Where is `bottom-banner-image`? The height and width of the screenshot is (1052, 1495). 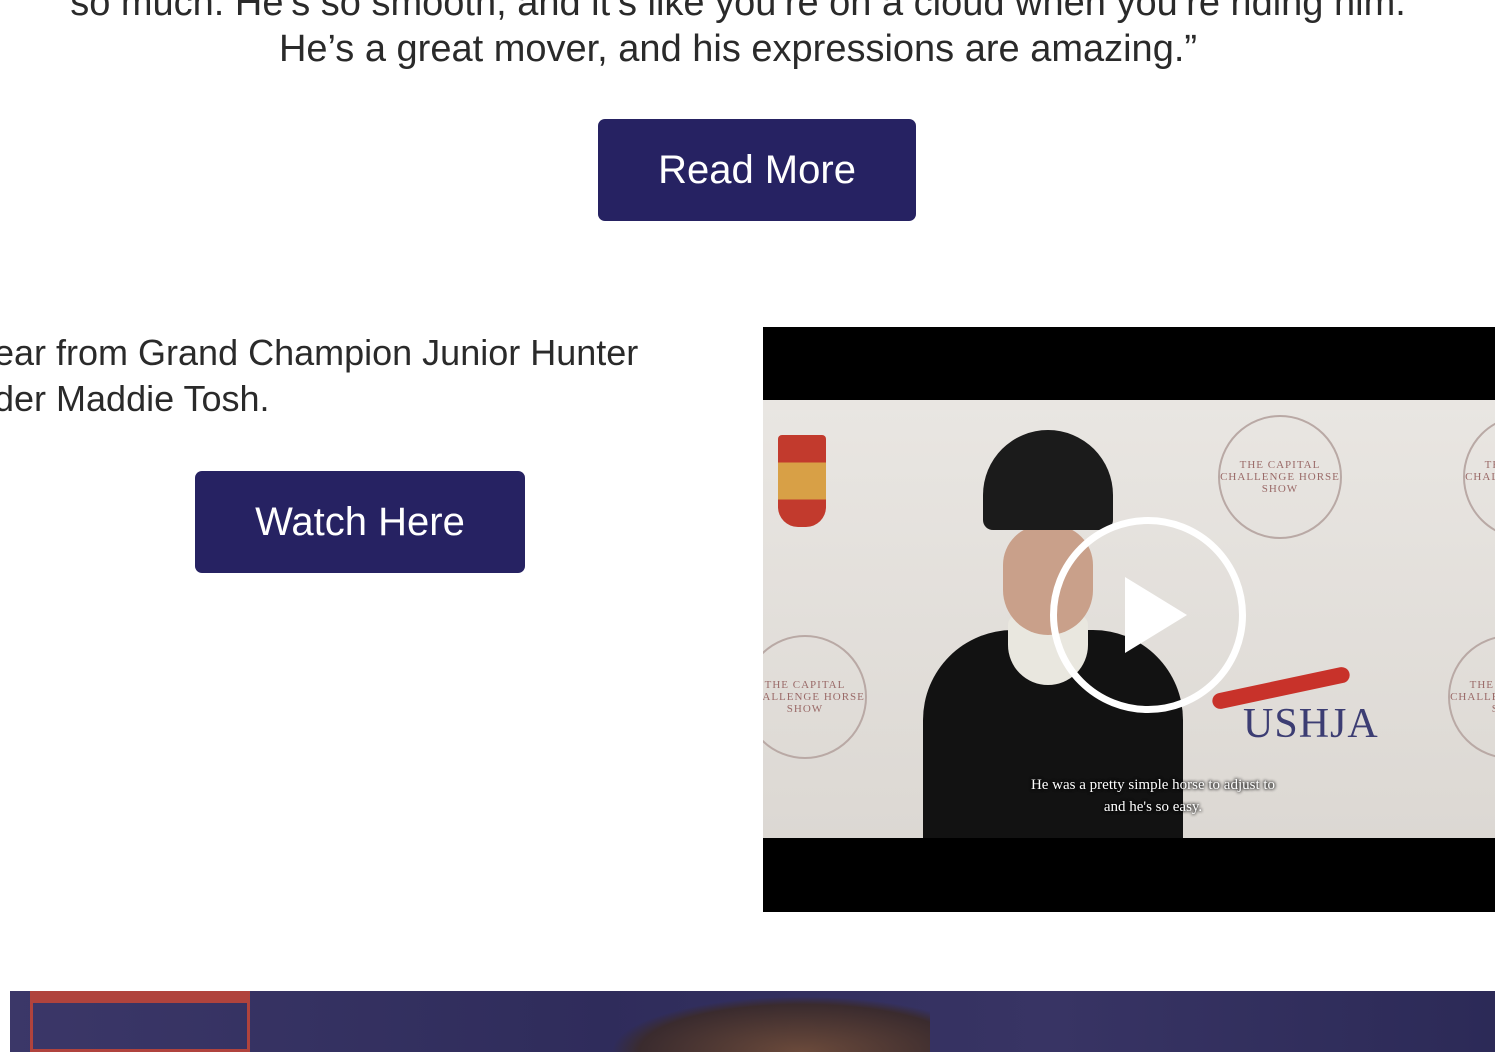 bottom-banner-image is located at coordinates (752, 1021).